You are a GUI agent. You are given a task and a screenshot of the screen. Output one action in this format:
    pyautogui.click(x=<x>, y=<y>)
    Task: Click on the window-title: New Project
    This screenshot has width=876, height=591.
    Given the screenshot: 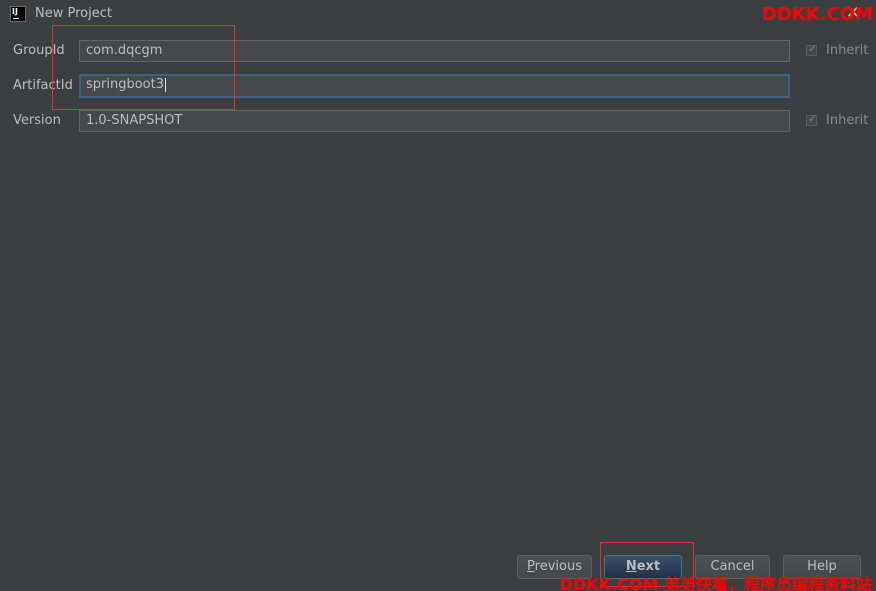 What is the action you would take?
    pyautogui.click(x=73, y=13)
    